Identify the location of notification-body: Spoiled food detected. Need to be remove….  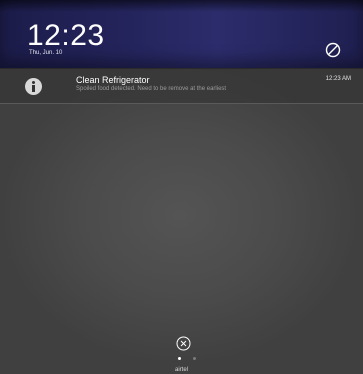
(151, 89).